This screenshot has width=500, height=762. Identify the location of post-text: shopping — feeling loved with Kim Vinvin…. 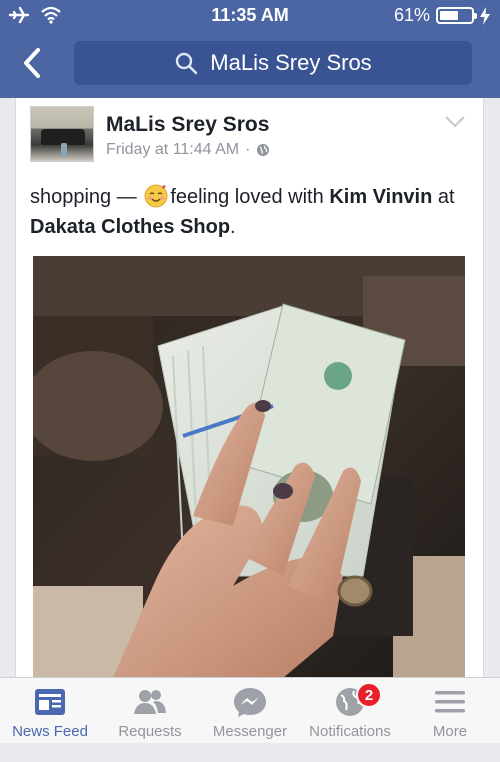
(250, 212).